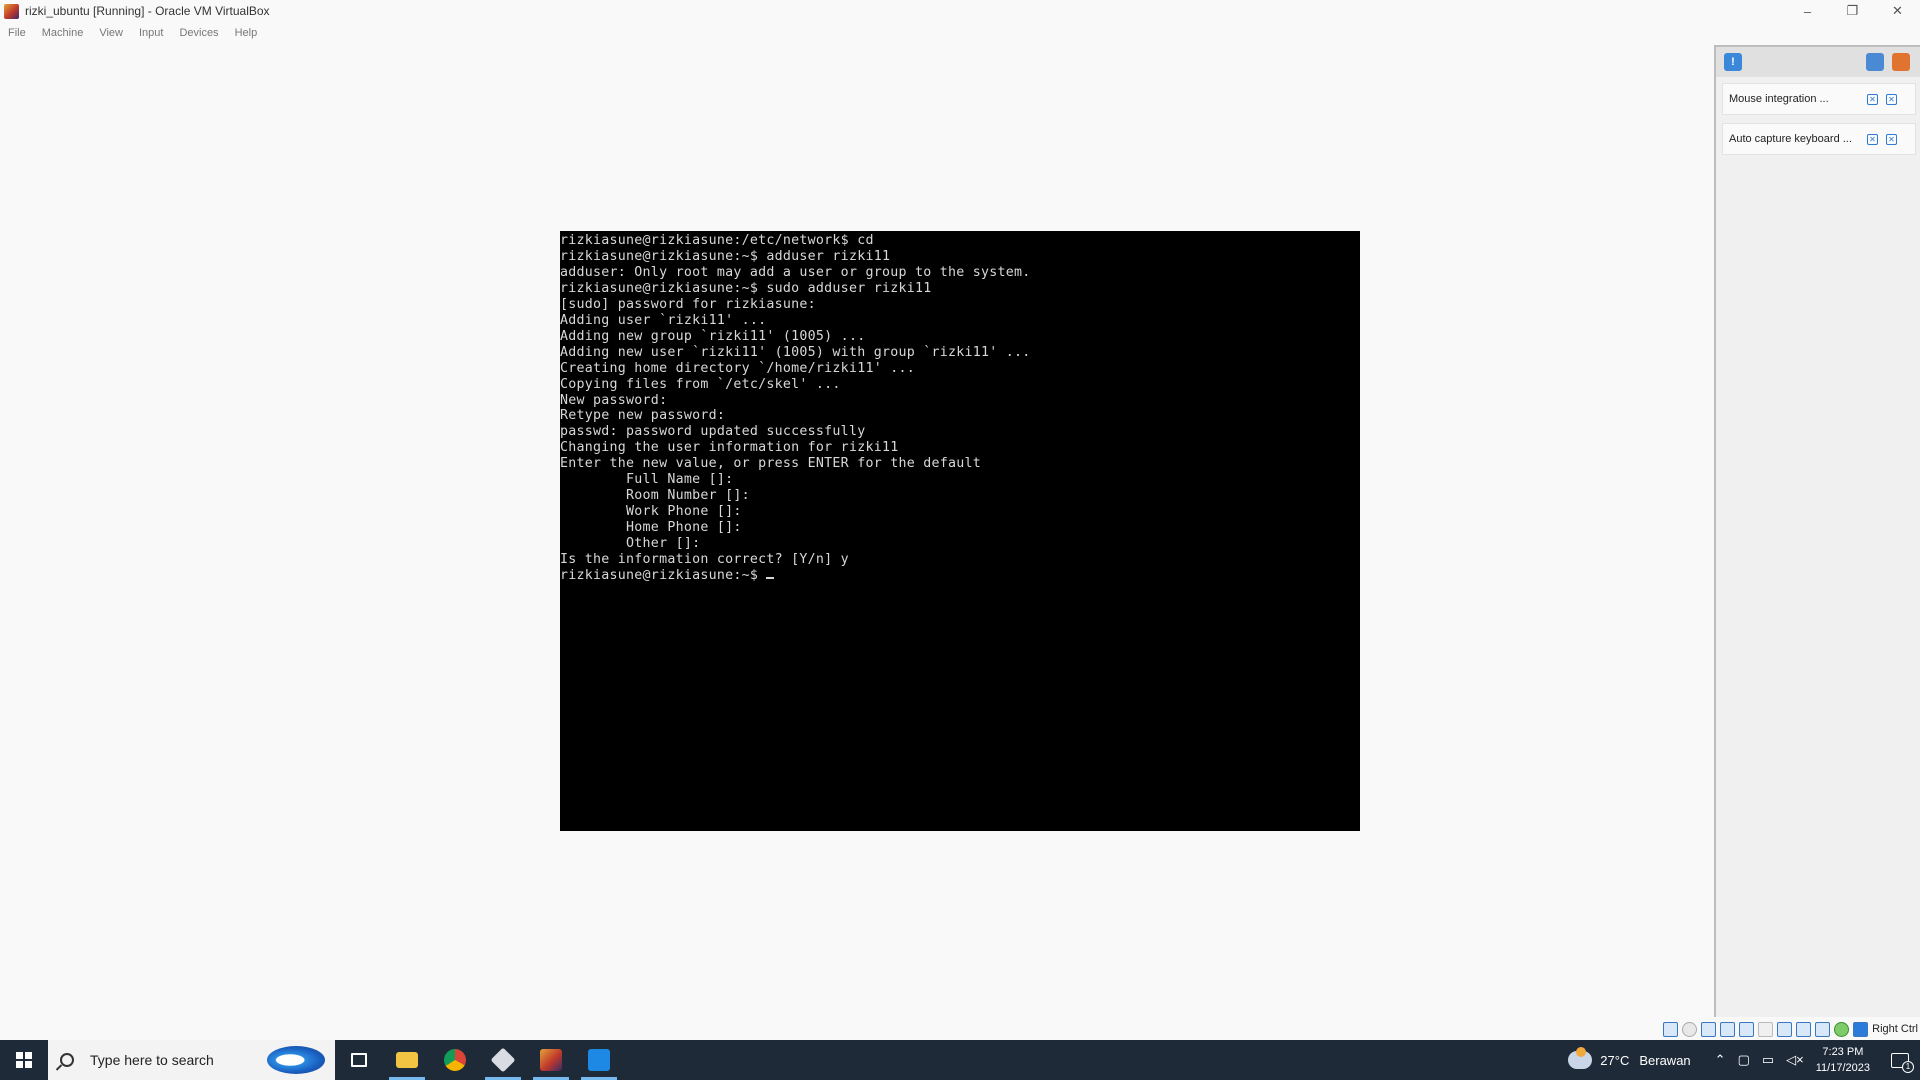 This screenshot has width=1920, height=1080. I want to click on weather-description: Berawan, so click(1664, 1060).